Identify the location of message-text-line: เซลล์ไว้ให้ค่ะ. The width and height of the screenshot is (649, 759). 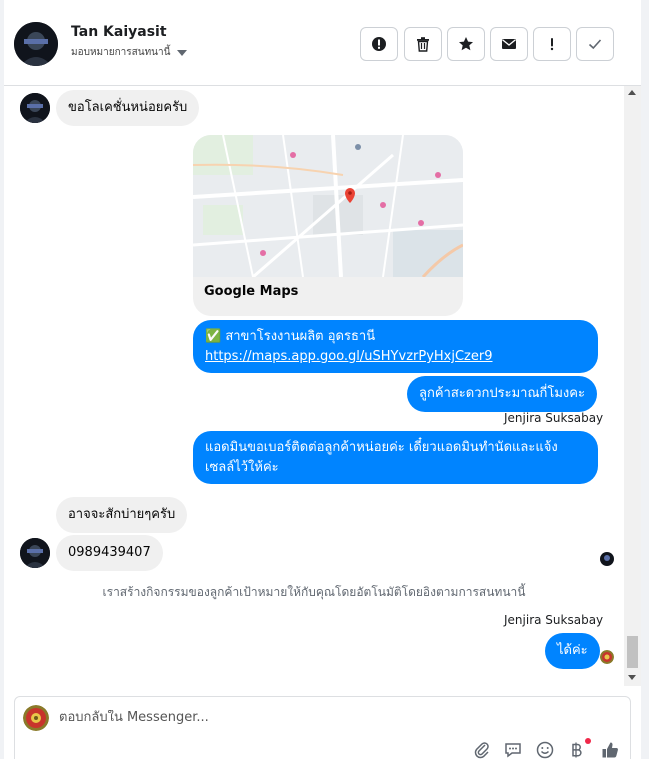
(242, 467).